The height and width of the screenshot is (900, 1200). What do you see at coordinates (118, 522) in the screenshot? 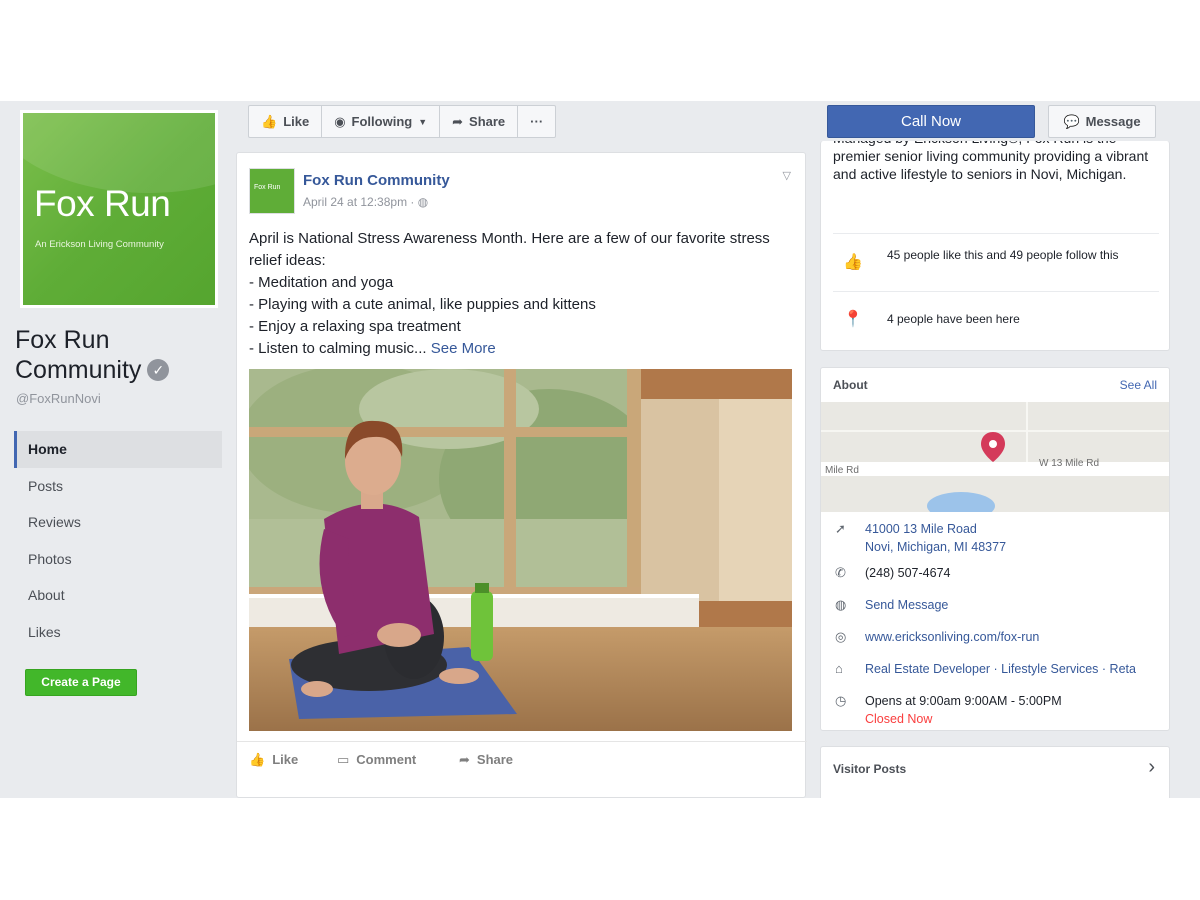
I see `nav-item-reviews: Reviews` at bounding box center [118, 522].